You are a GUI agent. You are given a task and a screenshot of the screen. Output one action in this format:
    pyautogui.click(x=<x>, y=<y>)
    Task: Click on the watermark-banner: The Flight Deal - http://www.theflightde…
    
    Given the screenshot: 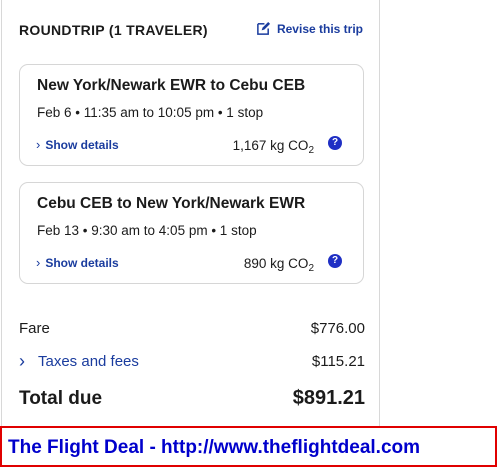 What is the action you would take?
    pyautogui.click(x=248, y=446)
    